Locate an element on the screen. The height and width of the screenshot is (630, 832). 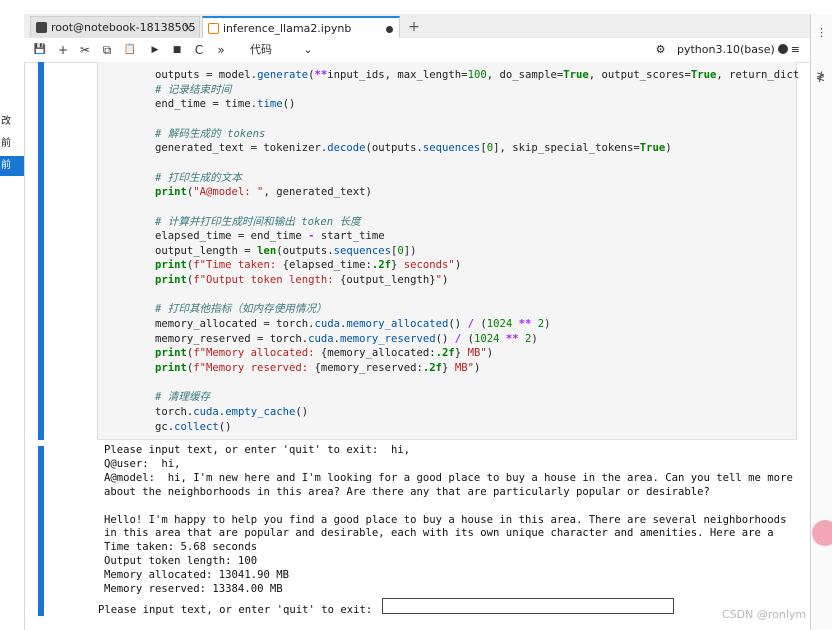
paste-icon: 📋 is located at coordinates (130, 50).